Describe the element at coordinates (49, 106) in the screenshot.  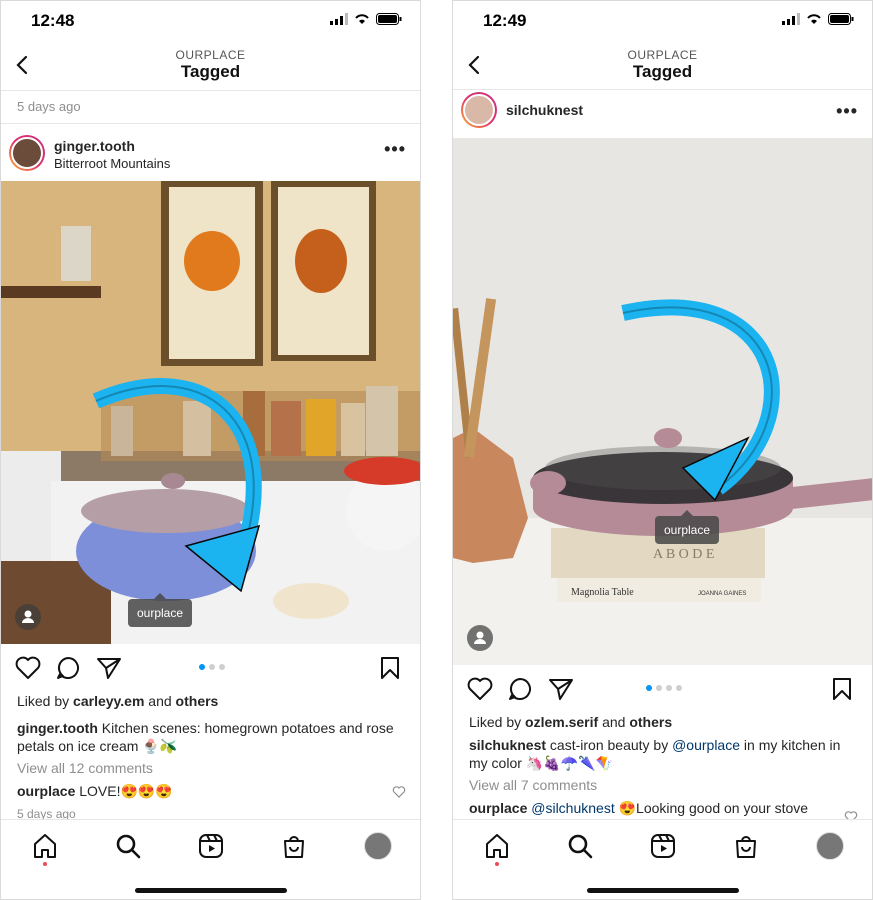
I see `previous-post-timestamp: 5 days ago` at that location.